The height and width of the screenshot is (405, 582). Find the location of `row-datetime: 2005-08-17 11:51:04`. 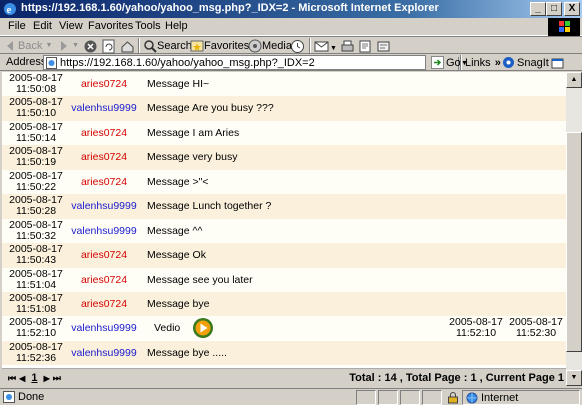

row-datetime: 2005-08-17 11:51:04 is located at coordinates (36, 279).